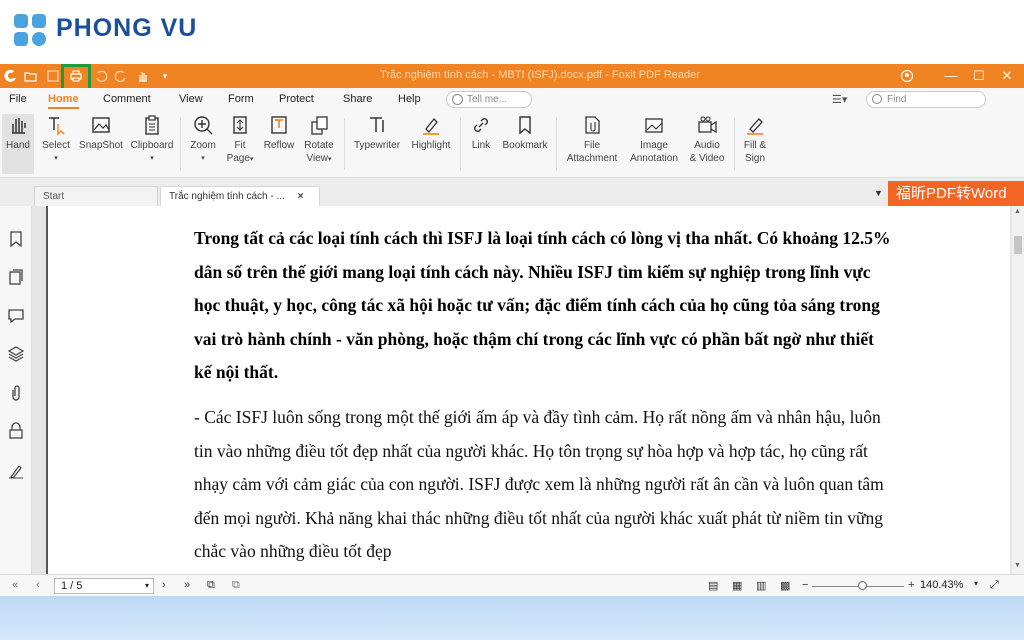  What do you see at coordinates (279, 125) in the screenshot?
I see `reflow-icon` at bounding box center [279, 125].